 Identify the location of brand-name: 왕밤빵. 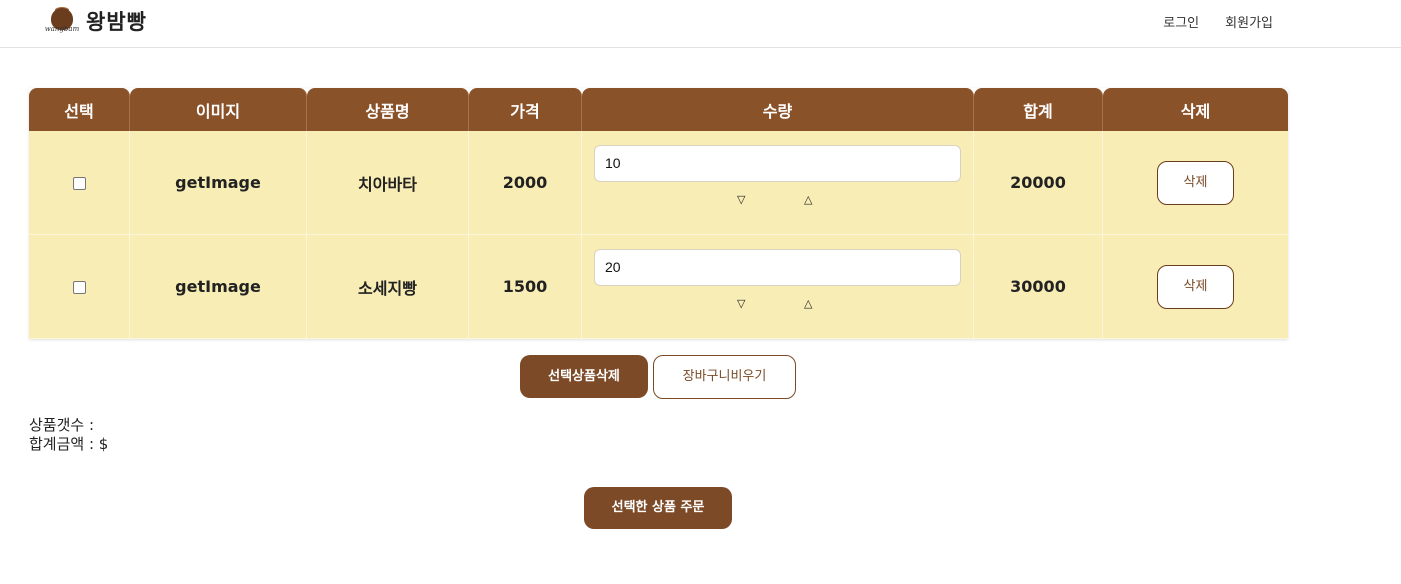
(116, 22).